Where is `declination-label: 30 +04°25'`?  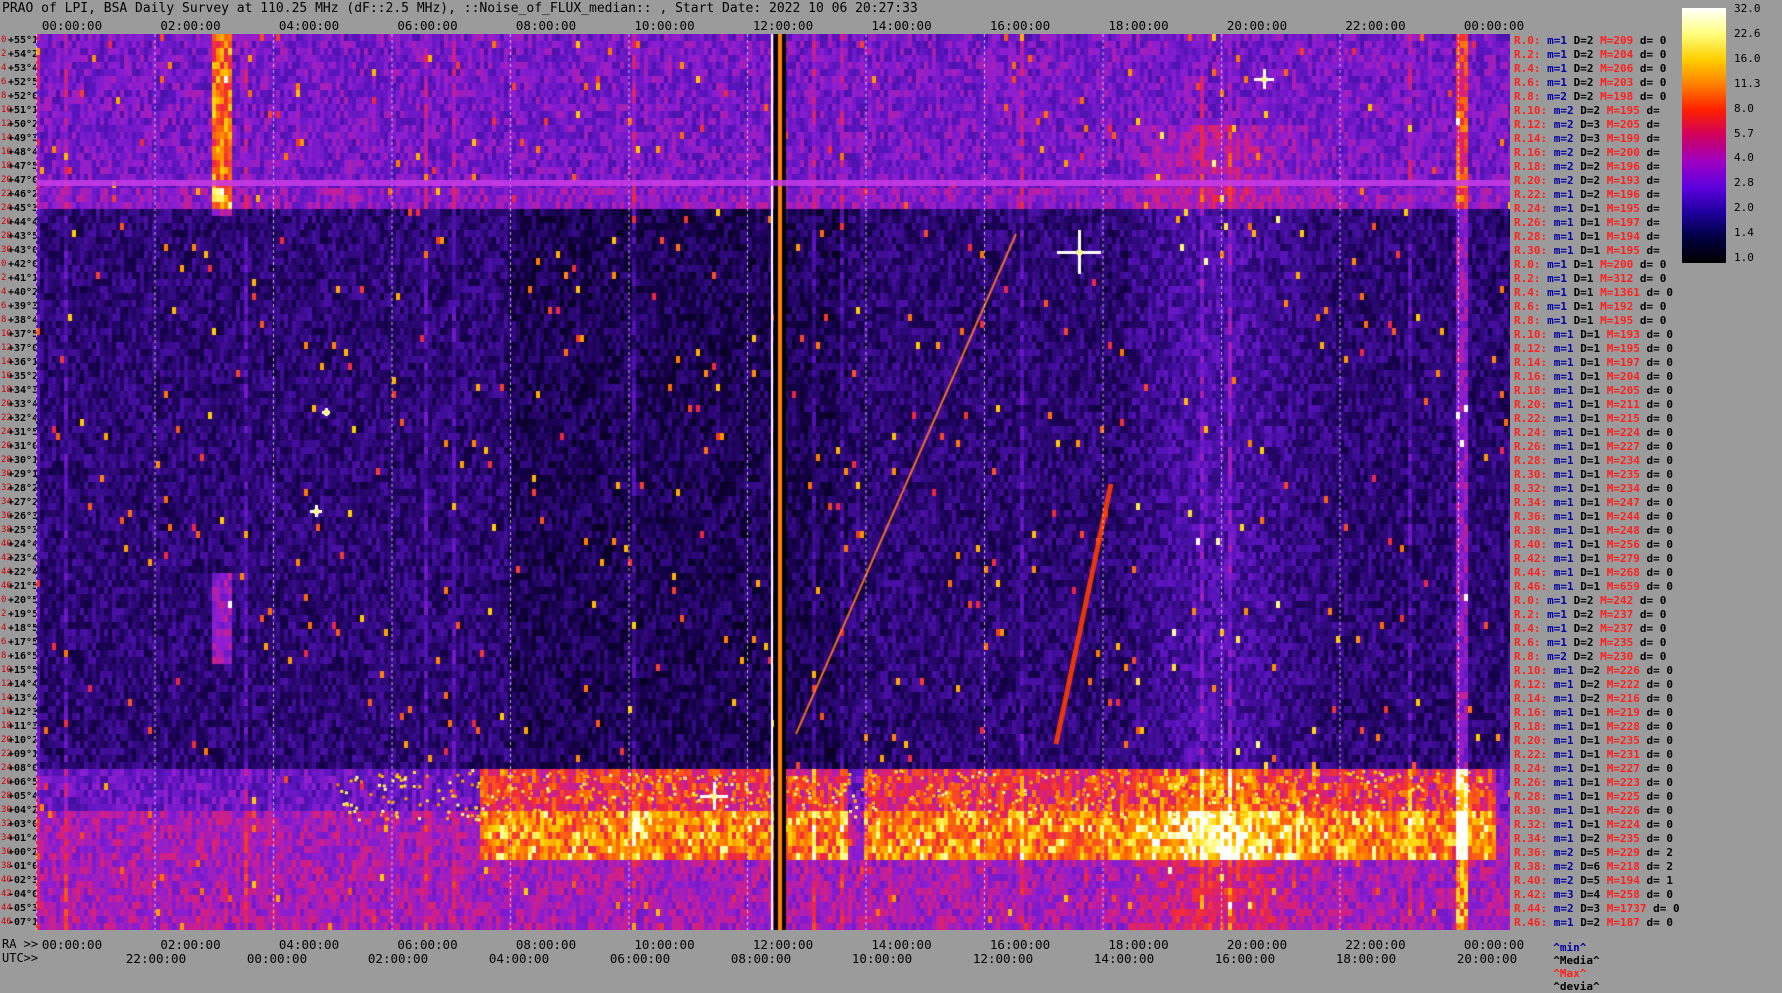 declination-label: 30 +04°25' is located at coordinates (25, 810).